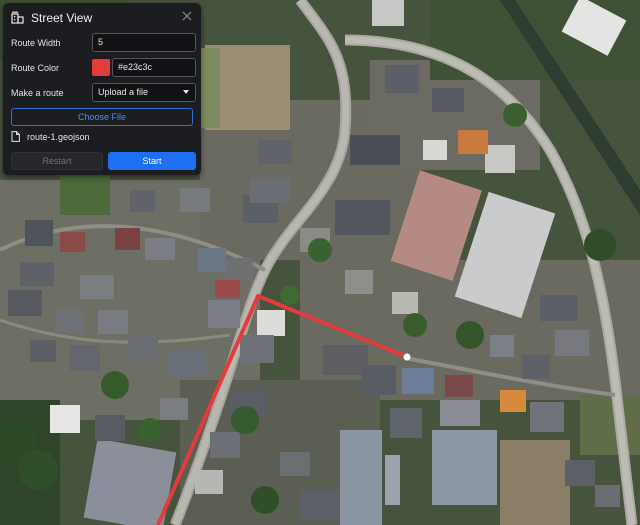 The height and width of the screenshot is (525, 640). Describe the element at coordinates (102, 17) in the screenshot. I see `panel-header: Street View` at that location.